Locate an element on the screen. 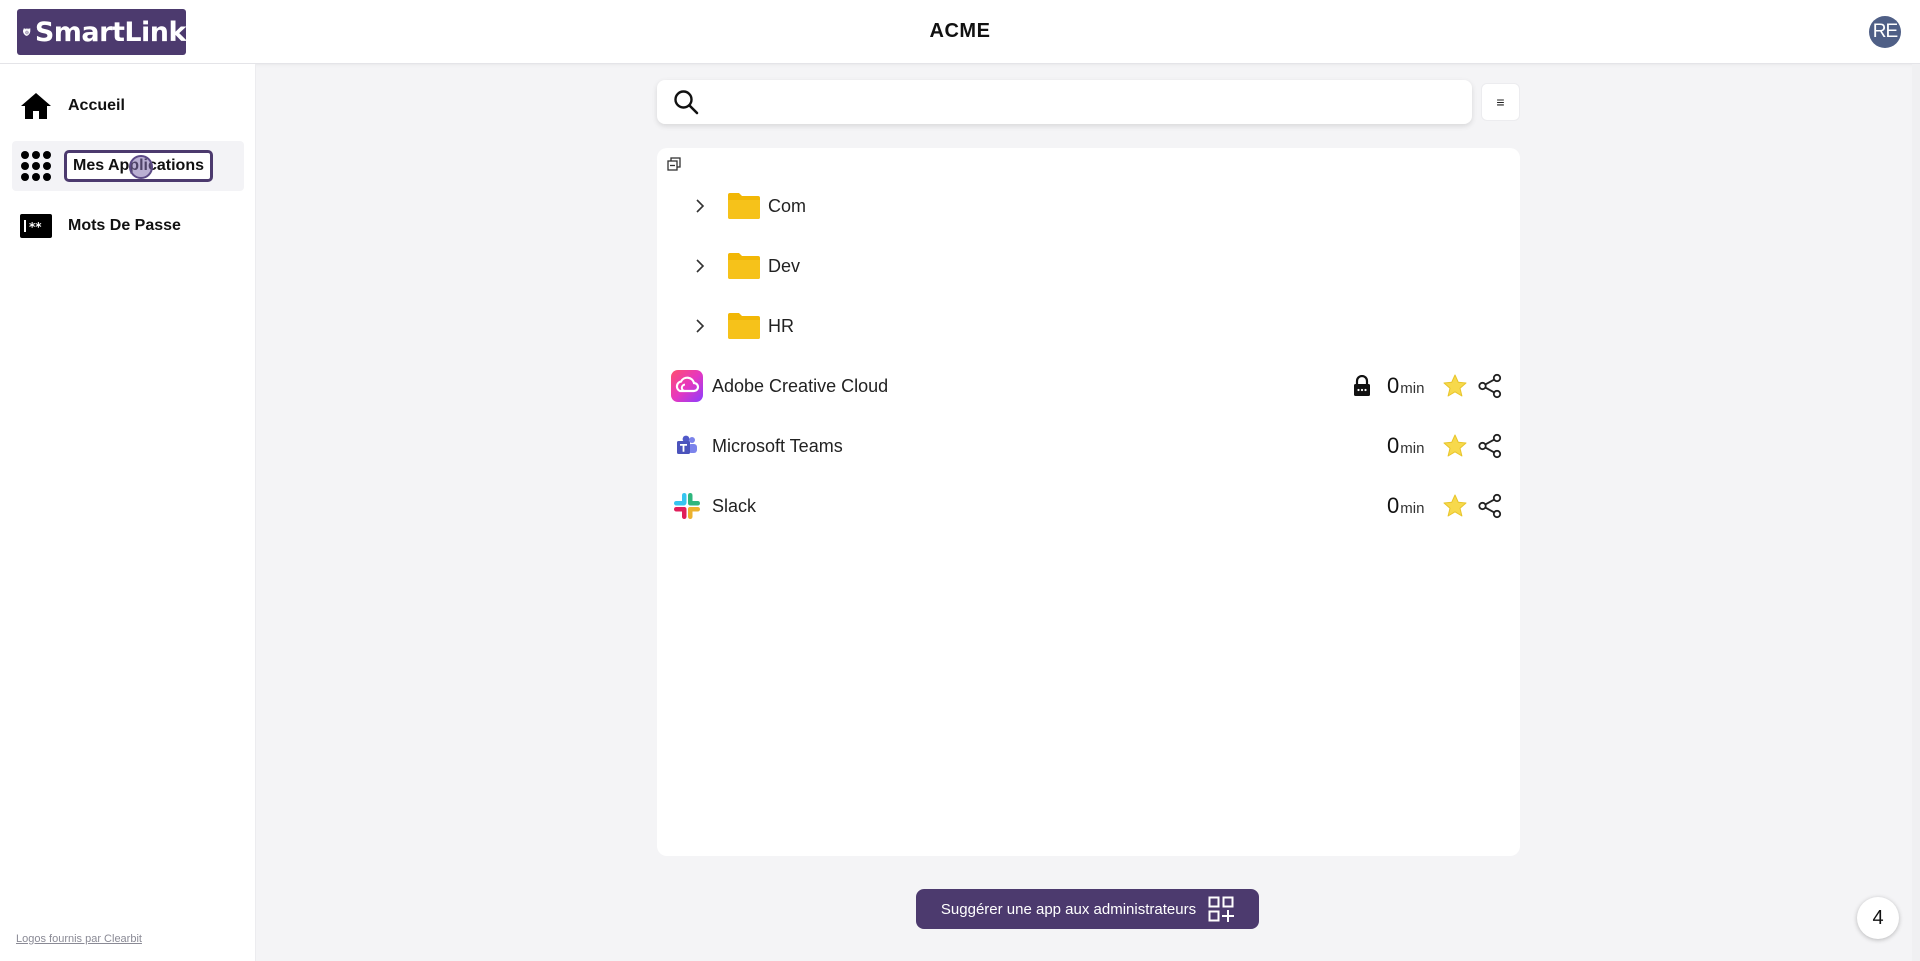 This screenshot has width=1920, height=961. search-bar is located at coordinates (1064, 102).